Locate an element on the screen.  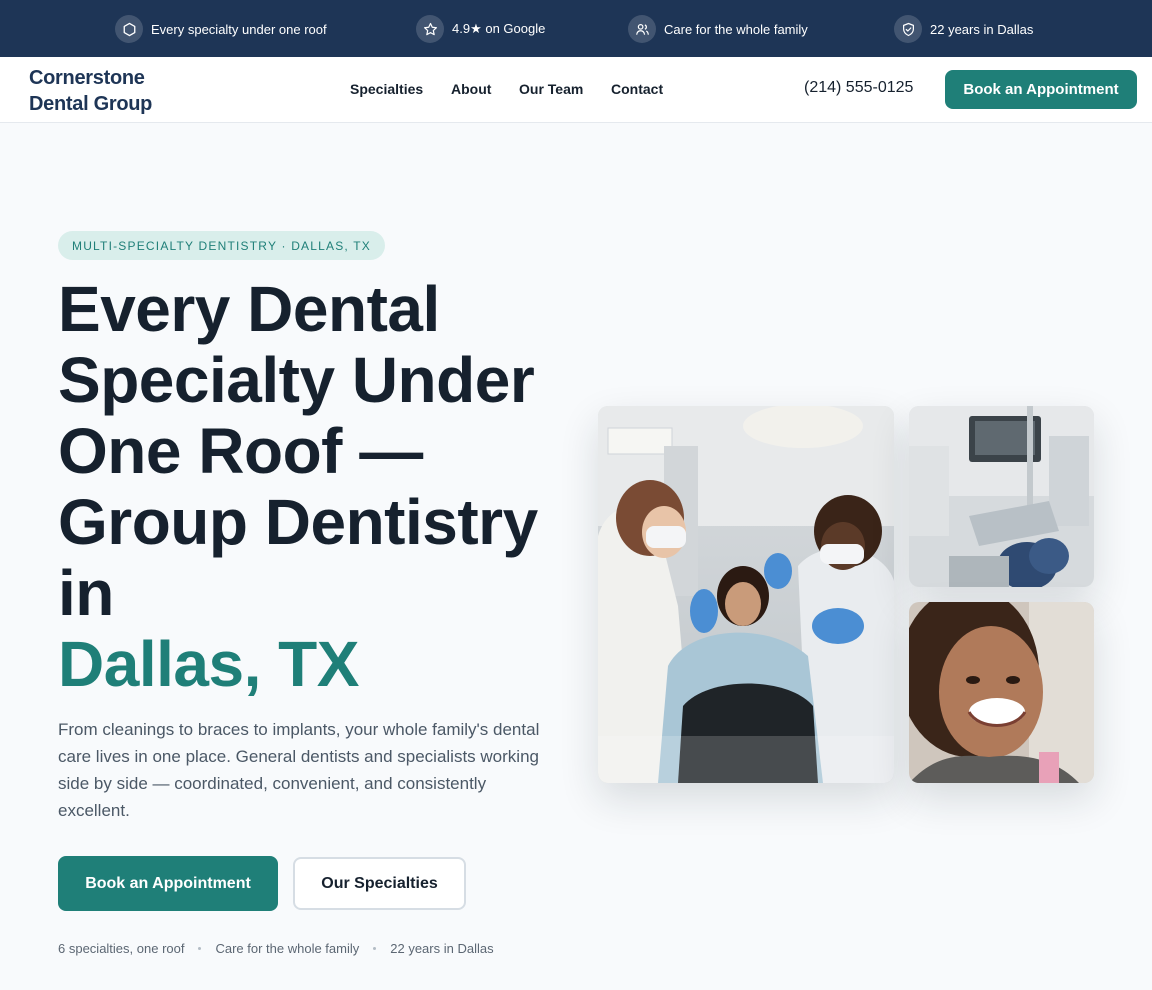
topbar-label: 22 years in Dallas is located at coordinates (982, 29).